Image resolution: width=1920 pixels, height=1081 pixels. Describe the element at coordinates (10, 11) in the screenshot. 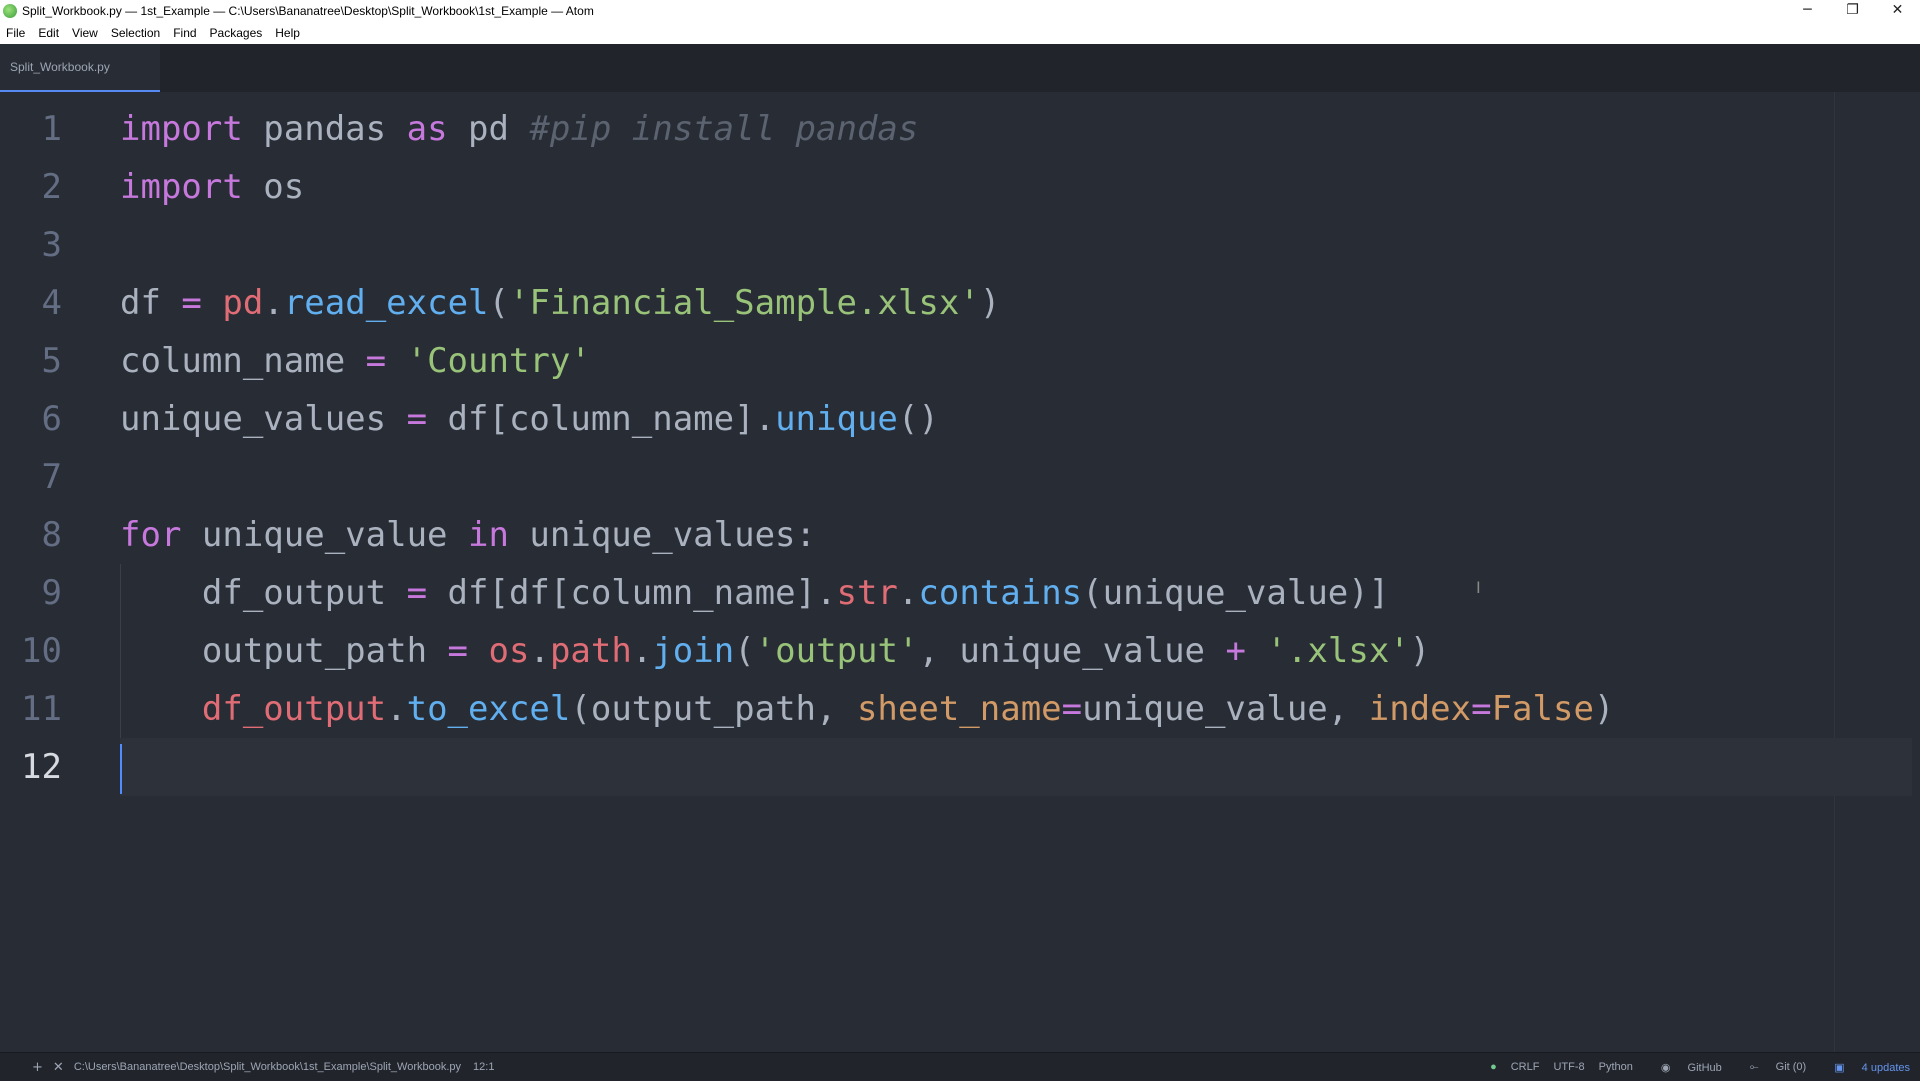

I see `atom-app-icon` at that location.